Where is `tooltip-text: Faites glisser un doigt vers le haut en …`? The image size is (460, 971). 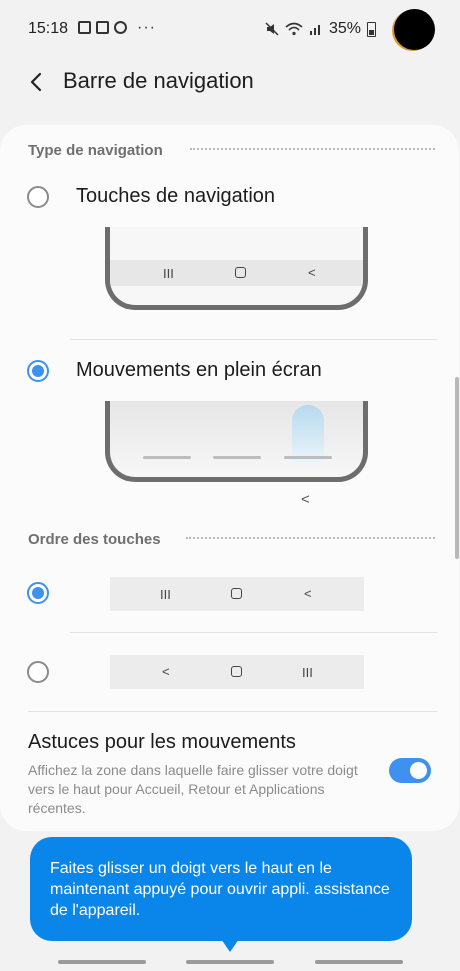 tooltip-text: Faites glisser un doigt vers le haut en … is located at coordinates (220, 889).